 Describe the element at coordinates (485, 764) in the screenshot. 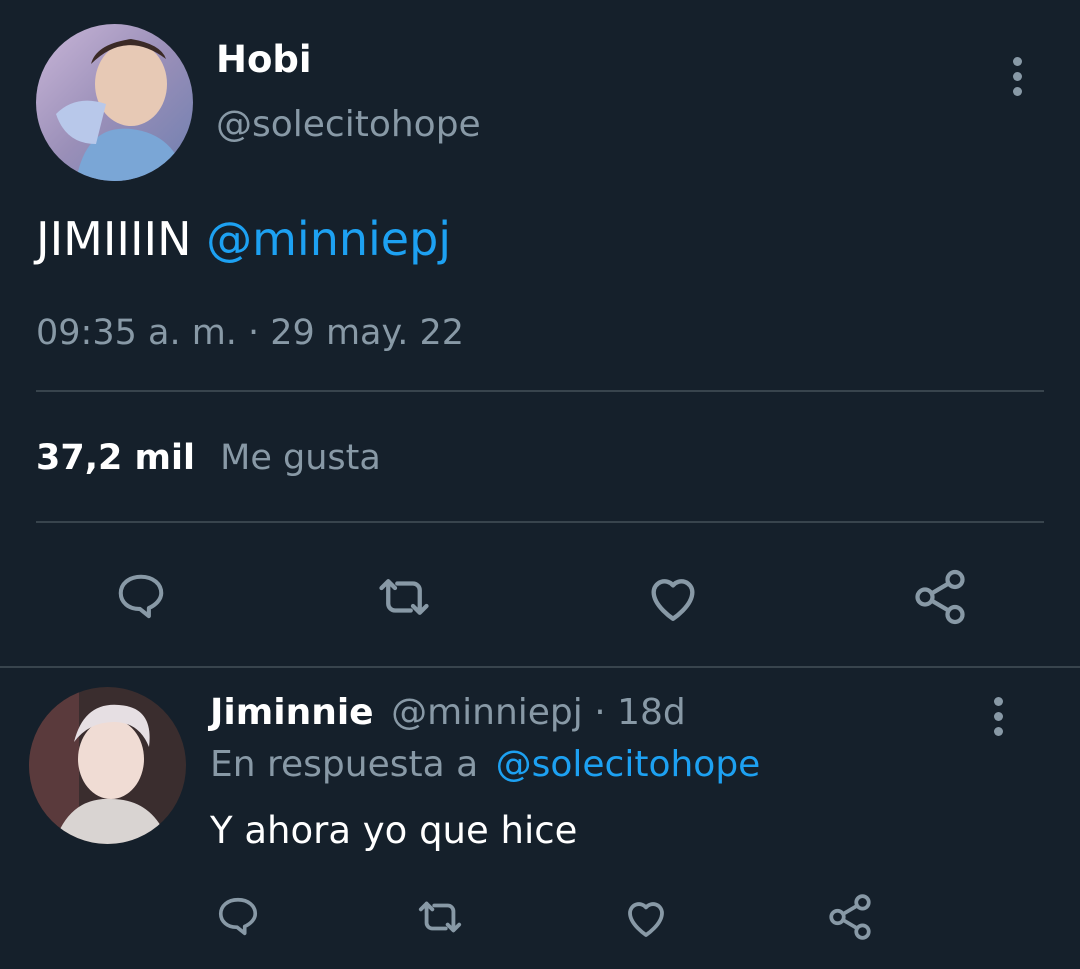

I see `replying-to: En respuesta a @solecitohope` at that location.